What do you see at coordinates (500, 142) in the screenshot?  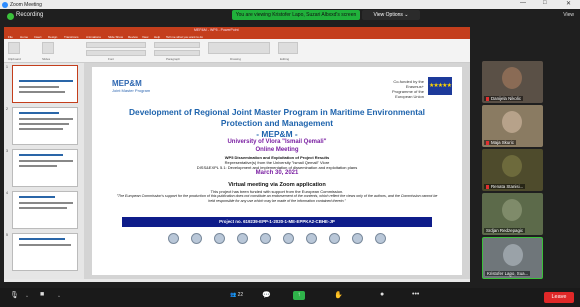 I see `participant-name: Maja Skuric` at bounding box center [500, 142].